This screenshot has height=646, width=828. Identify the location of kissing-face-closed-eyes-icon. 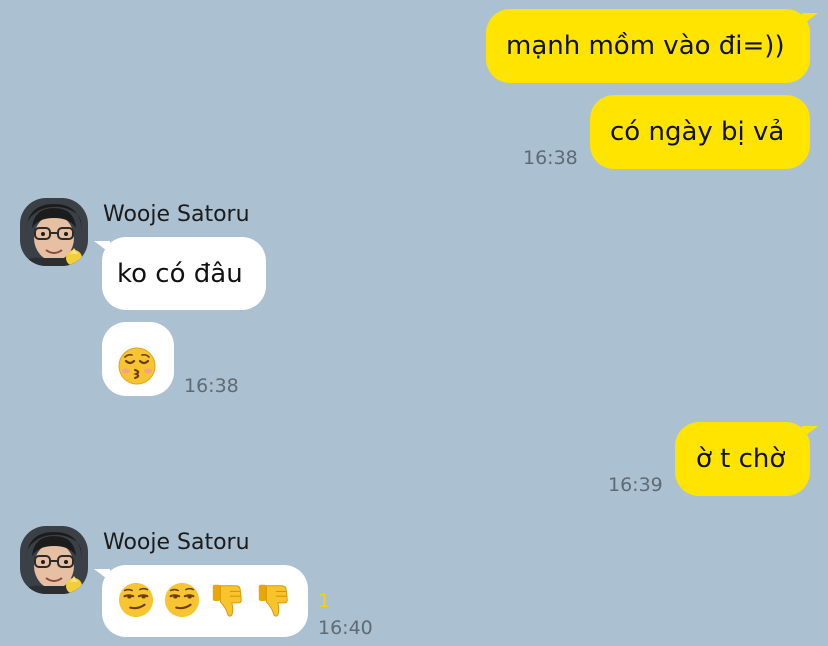
(137, 378).